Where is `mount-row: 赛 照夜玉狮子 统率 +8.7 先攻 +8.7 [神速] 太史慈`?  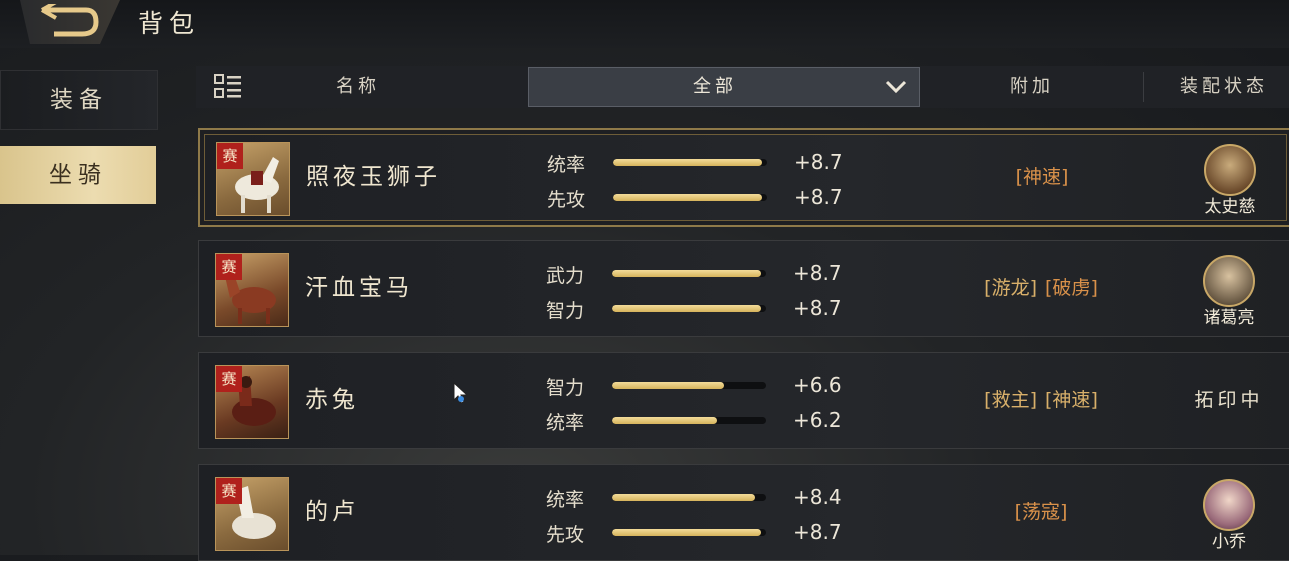 mount-row: 赛 照夜玉狮子 统率 +8.7 先攻 +8.7 [神速] 太史慈 is located at coordinates (743, 177).